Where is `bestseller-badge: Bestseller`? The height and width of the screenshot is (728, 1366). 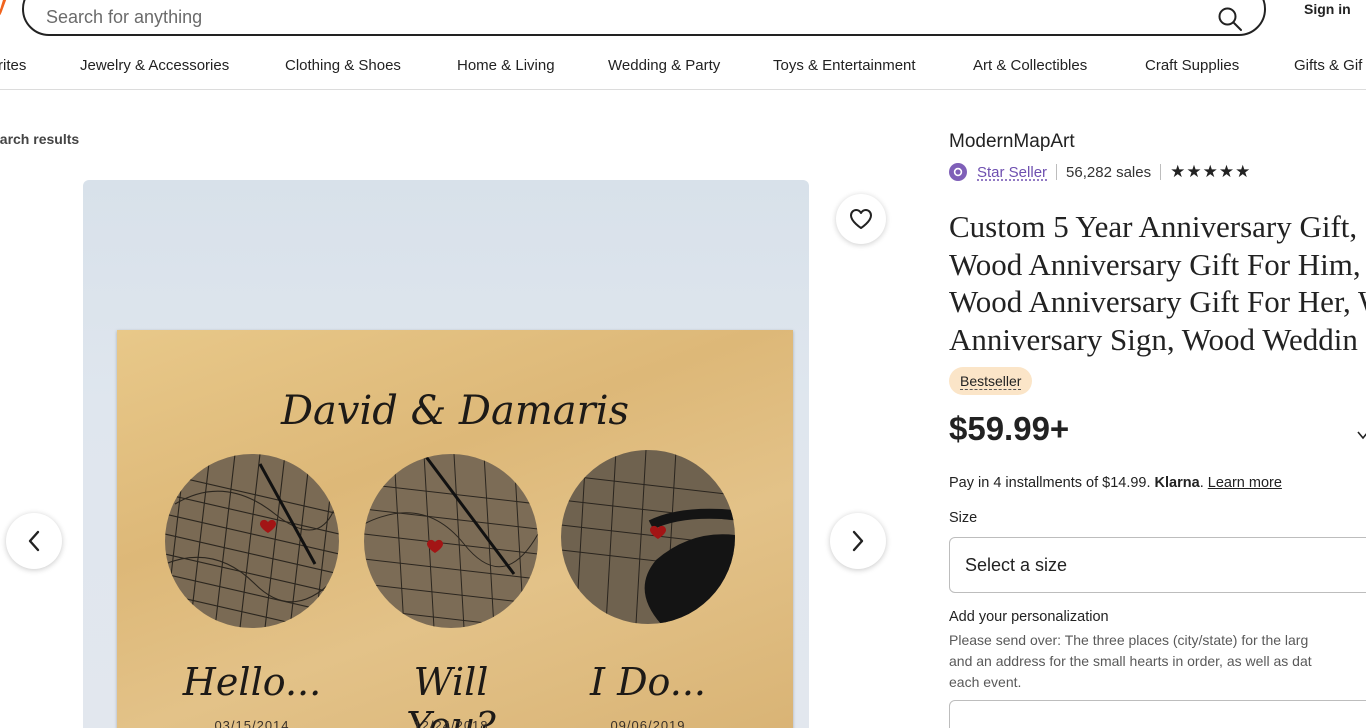
bestseller-badge: Bestseller is located at coordinates (991, 381).